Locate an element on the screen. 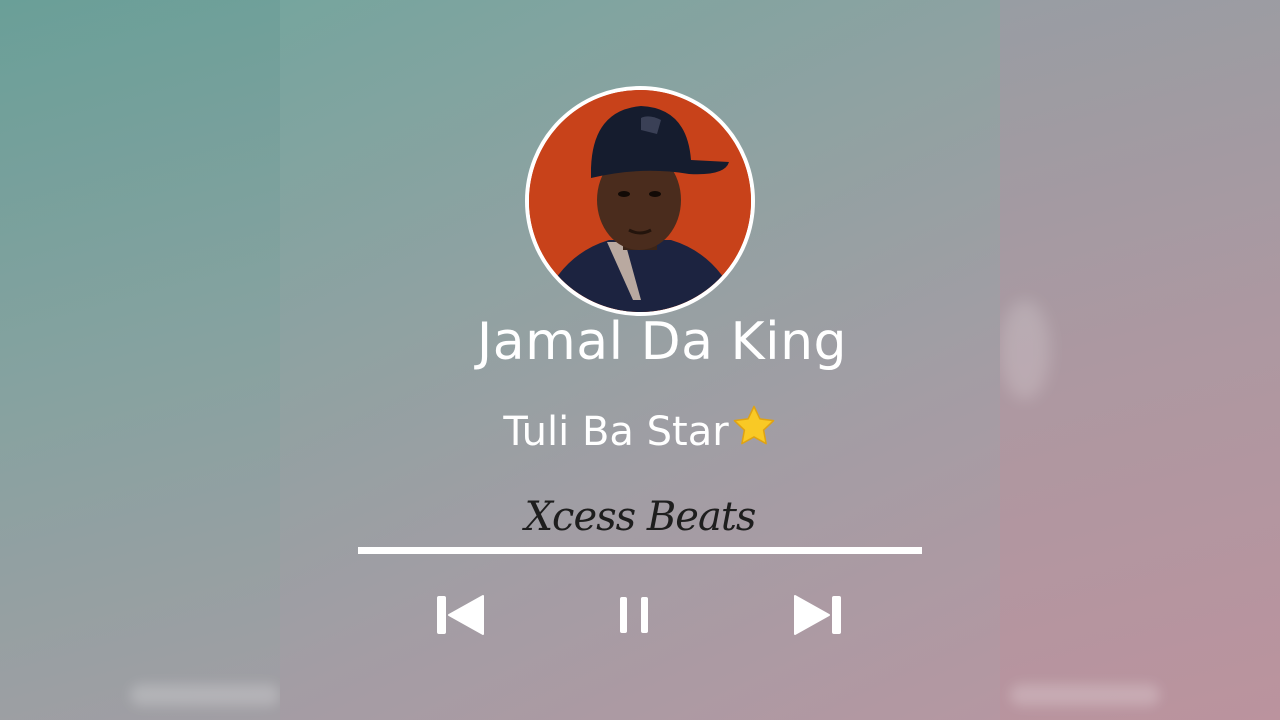 This screenshot has height=720, width=1280. skip-previous-icon is located at coordinates (460, 615).